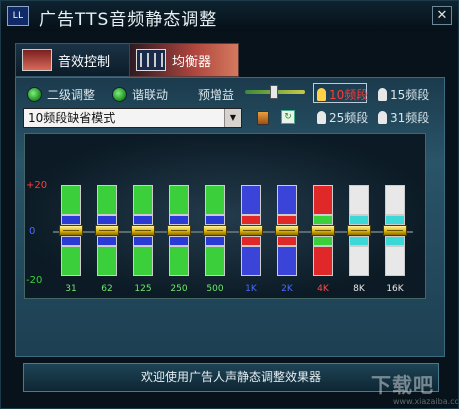  I want to click on band-25-option: 25频段, so click(342, 117).